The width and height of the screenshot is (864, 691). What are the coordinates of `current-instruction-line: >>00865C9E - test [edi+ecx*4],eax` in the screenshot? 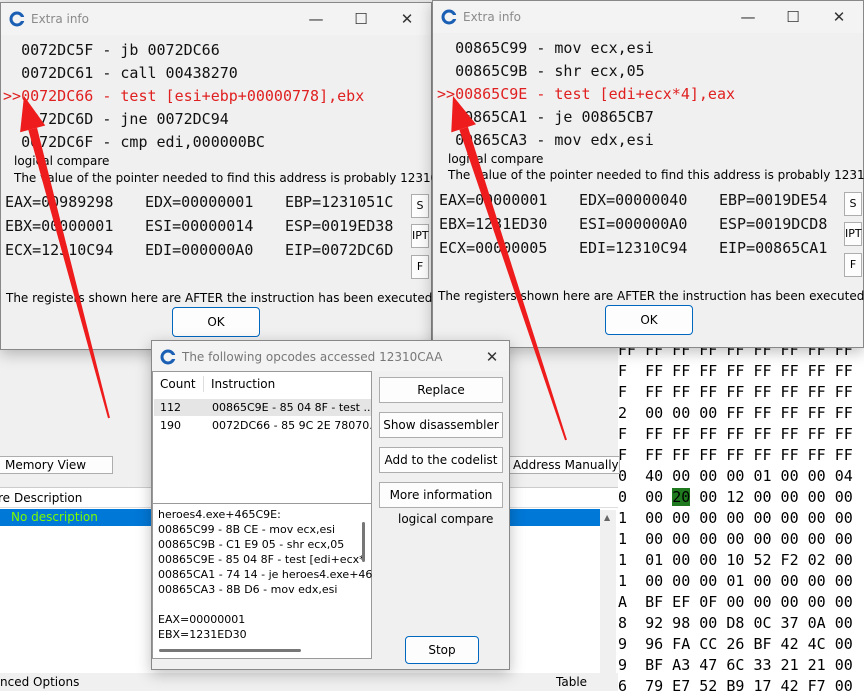 It's located at (586, 94).